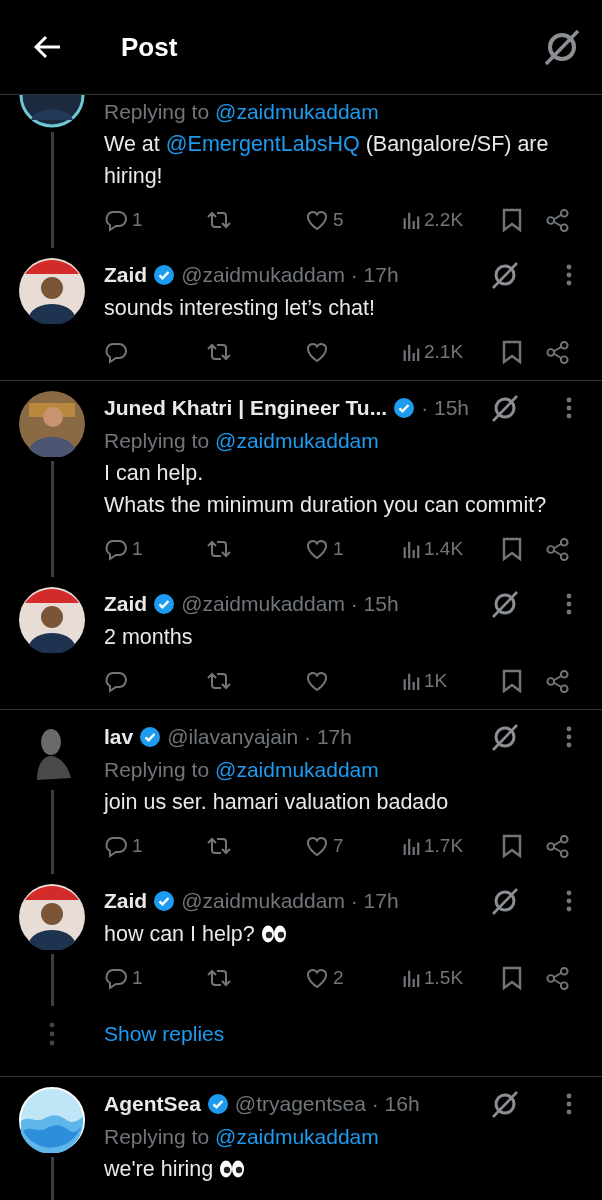 The image size is (602, 1200). I want to click on view-count: 2.1K, so click(444, 352).